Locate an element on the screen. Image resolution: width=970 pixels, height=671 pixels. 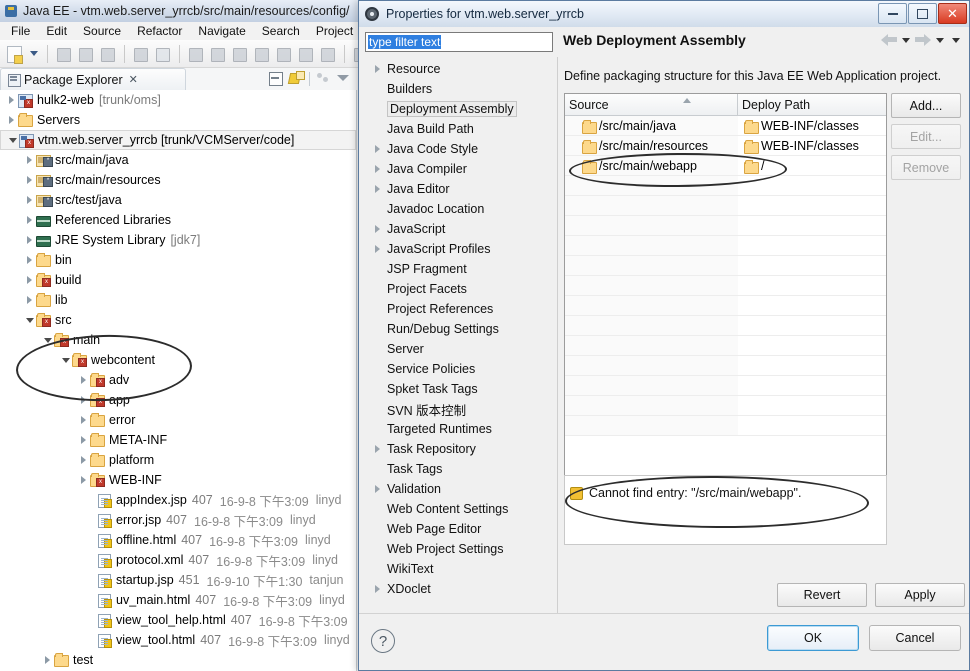
revert-button: Revert is located at coordinates (822, 595).